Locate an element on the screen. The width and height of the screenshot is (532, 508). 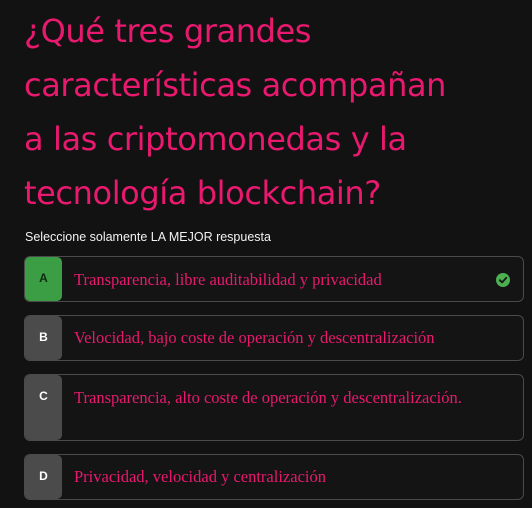
question-line-2: características acompañan is located at coordinates (235, 85).